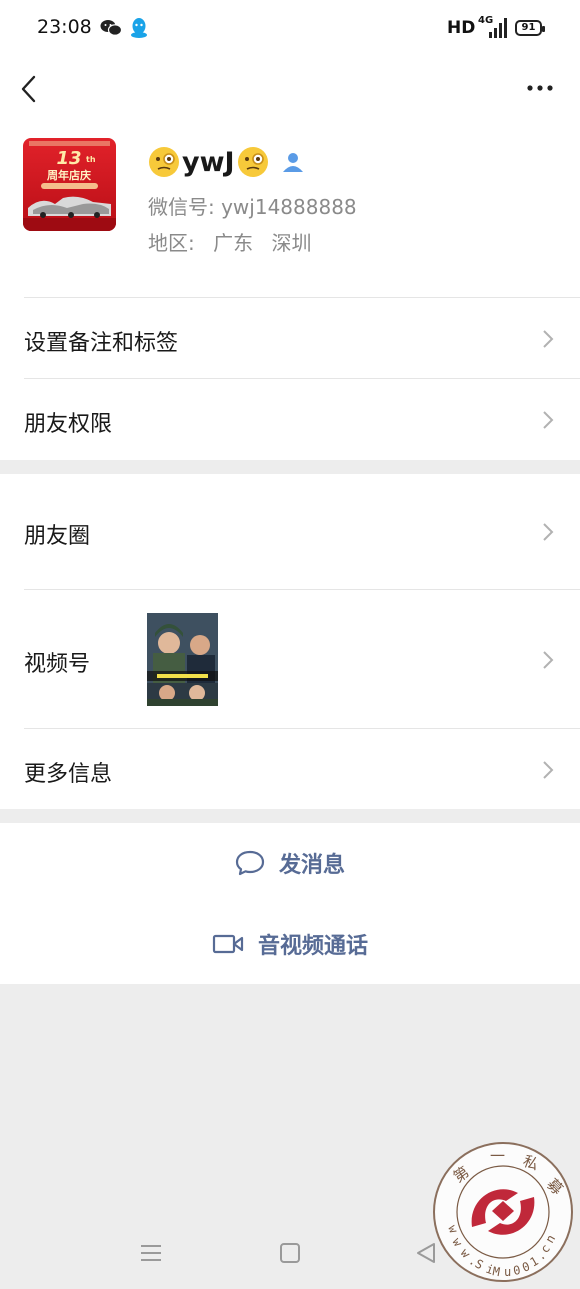  What do you see at coordinates (68, 774) in the screenshot?
I see `more-info-label: 更多信息` at bounding box center [68, 774].